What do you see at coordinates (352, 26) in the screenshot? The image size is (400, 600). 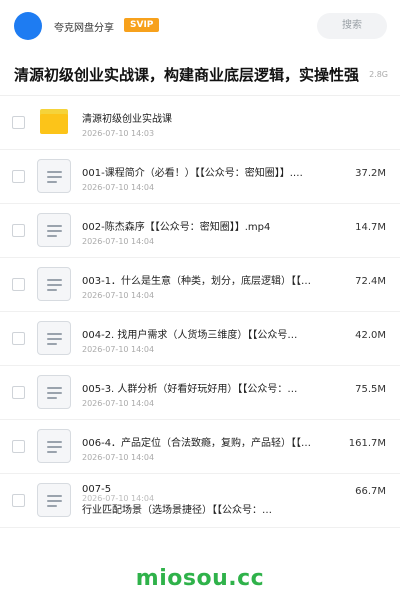 I see `search-button: 搜索` at bounding box center [352, 26].